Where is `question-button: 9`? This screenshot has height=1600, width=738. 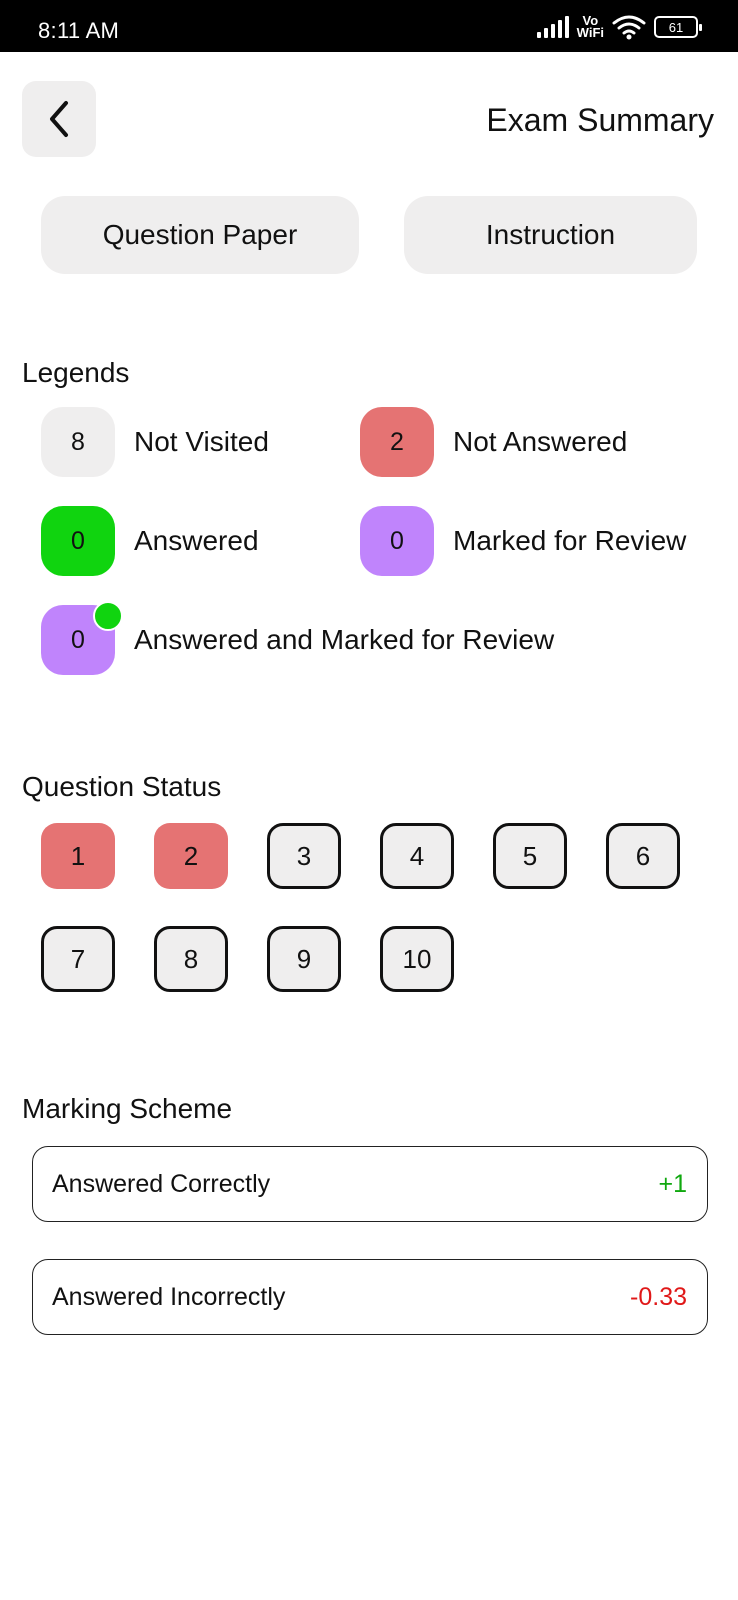 question-button: 9 is located at coordinates (304, 959).